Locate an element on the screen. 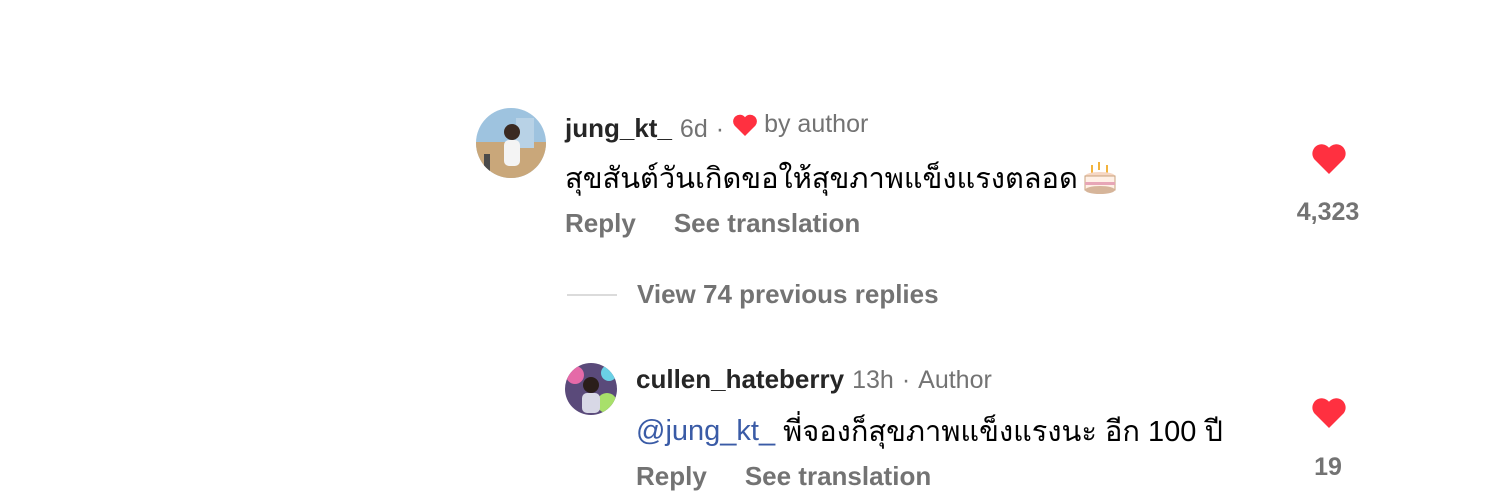 The image size is (1500, 499). author-badge: Author is located at coordinates (955, 380).